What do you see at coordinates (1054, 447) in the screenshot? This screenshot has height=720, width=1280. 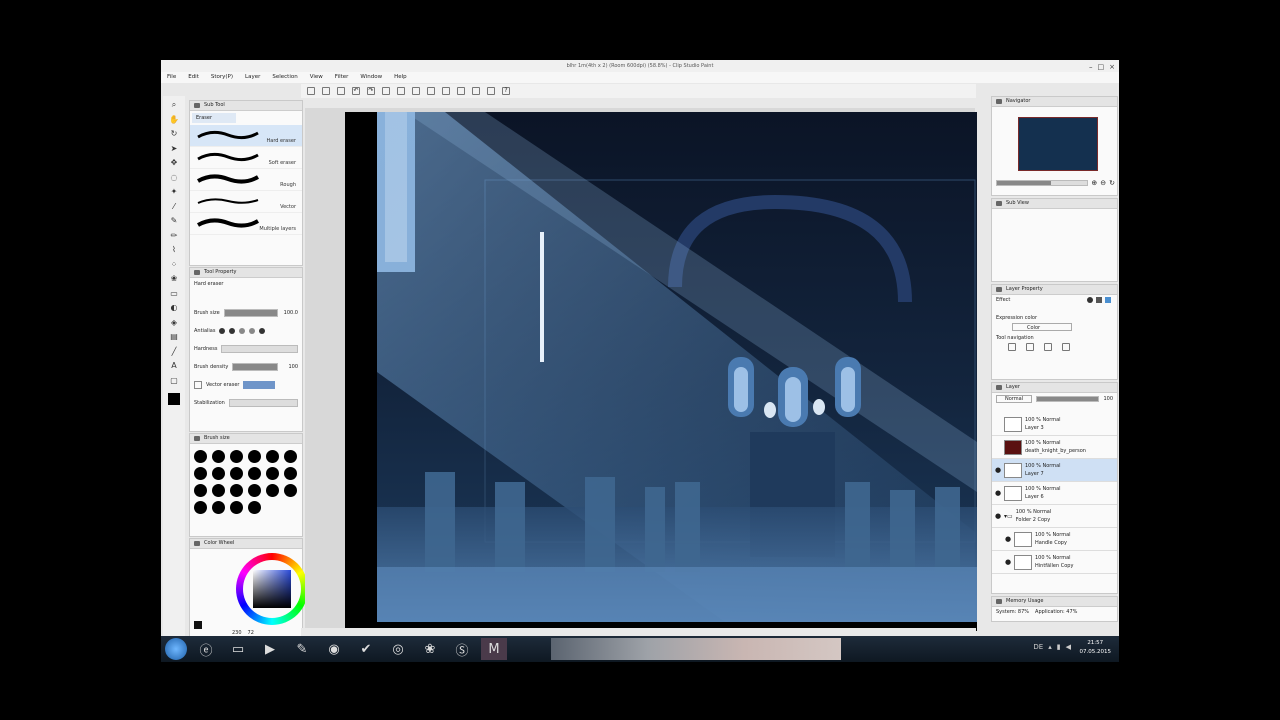 I see `layer-item: 100 % Normal death_knight_by_person` at bounding box center [1054, 447].